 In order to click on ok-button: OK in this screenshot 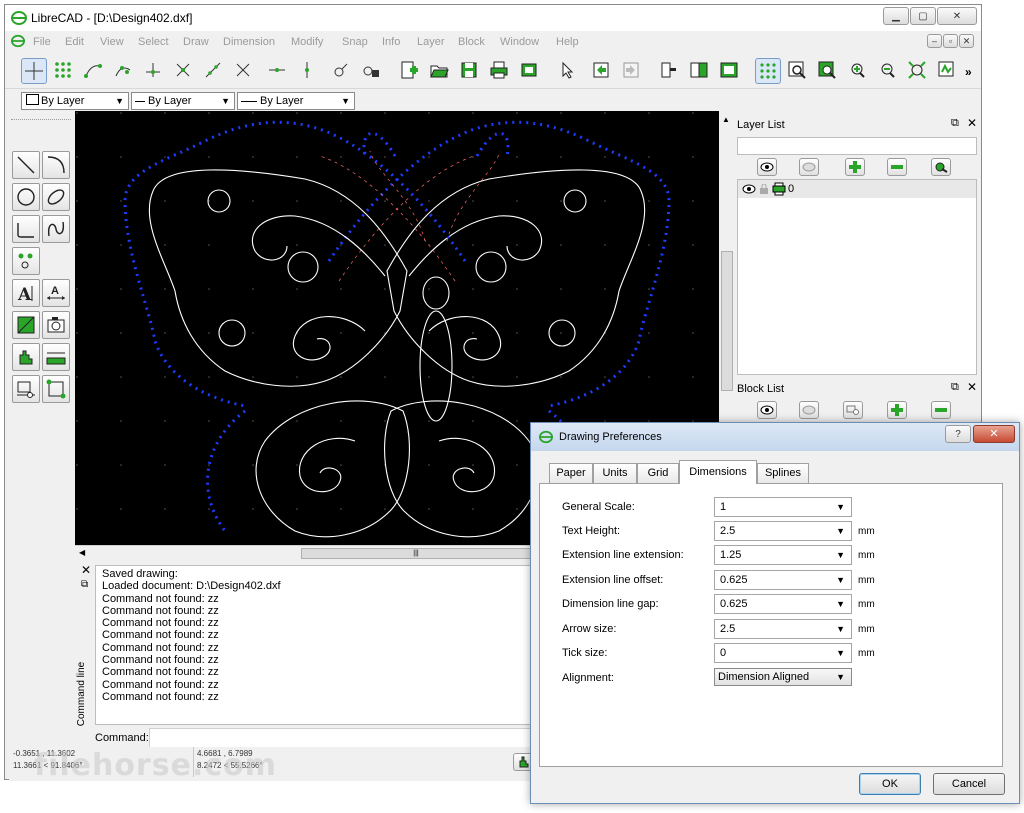, I will do `click(890, 784)`.